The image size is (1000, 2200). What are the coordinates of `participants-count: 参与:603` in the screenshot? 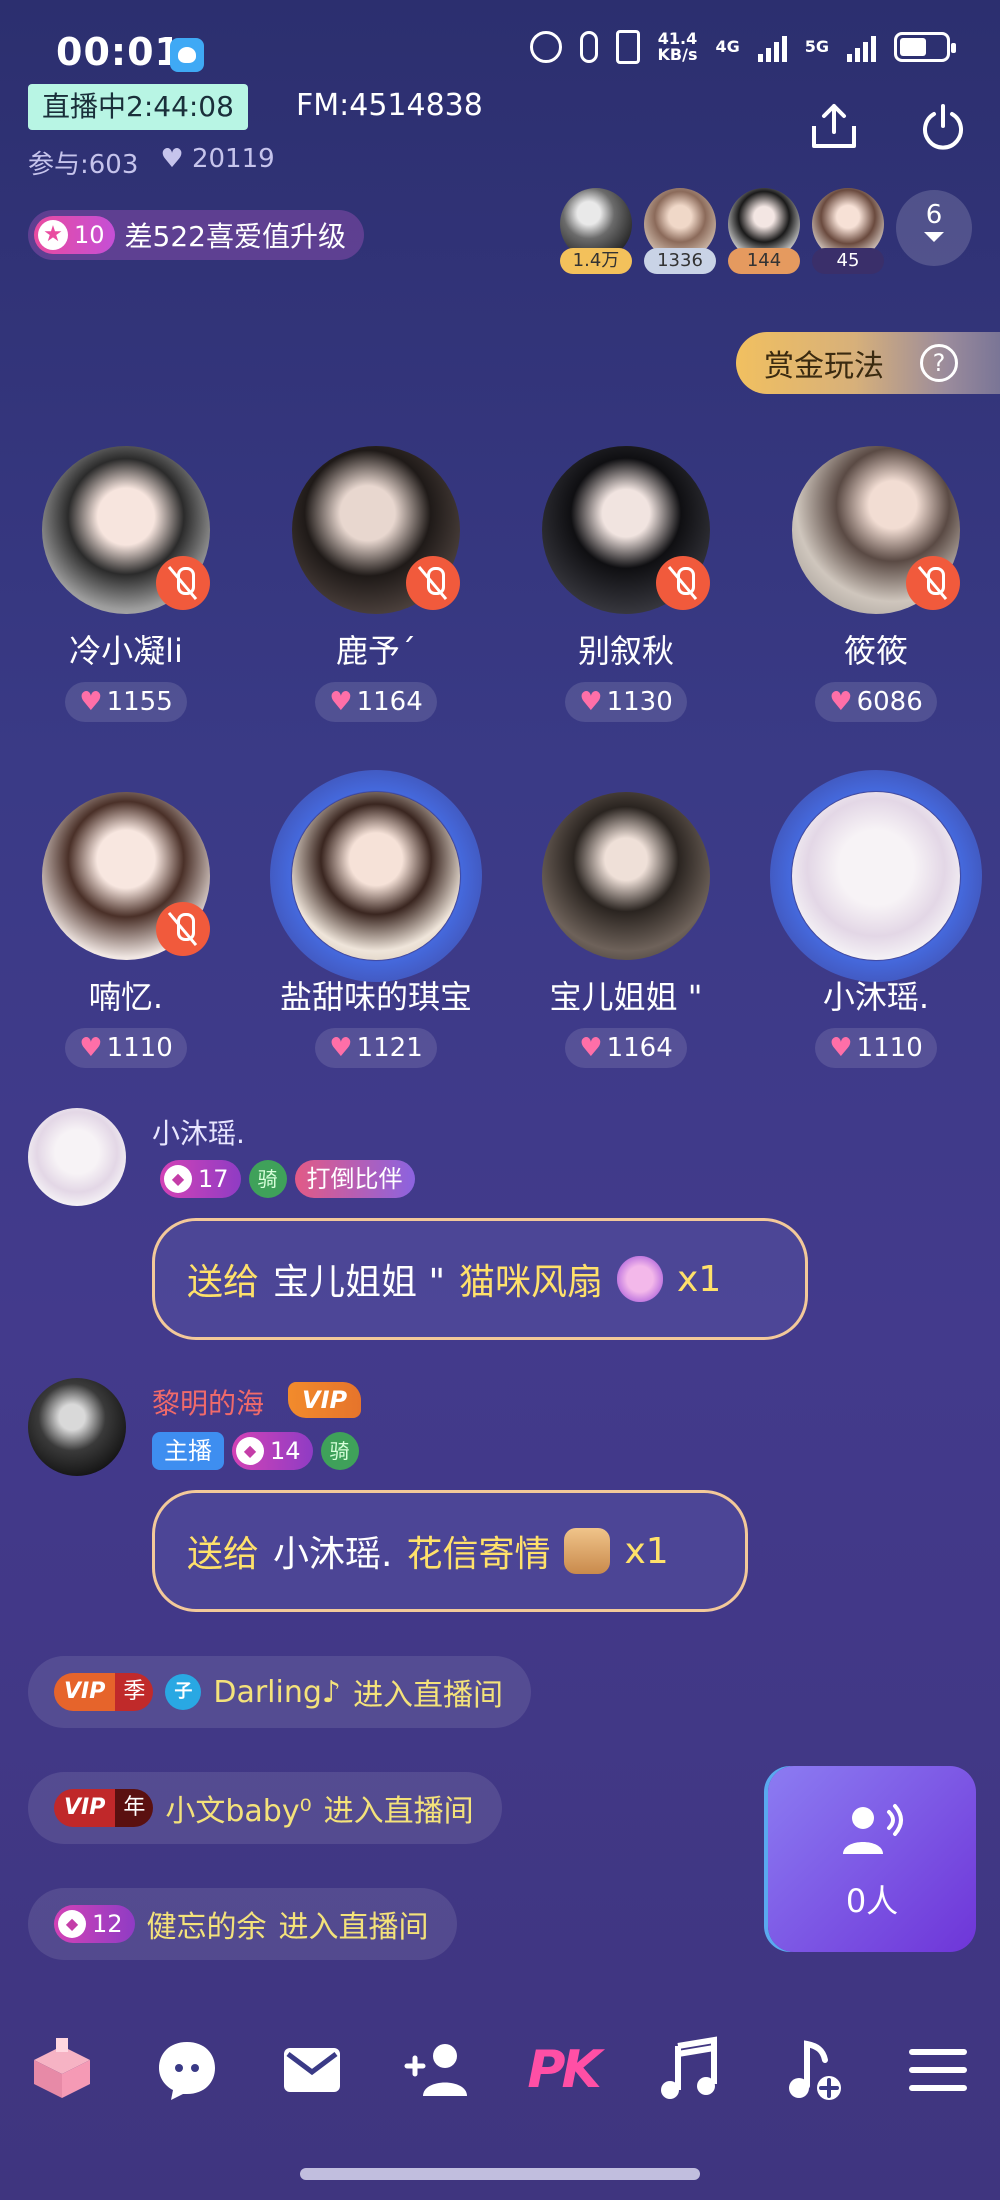 It's located at (83, 165).